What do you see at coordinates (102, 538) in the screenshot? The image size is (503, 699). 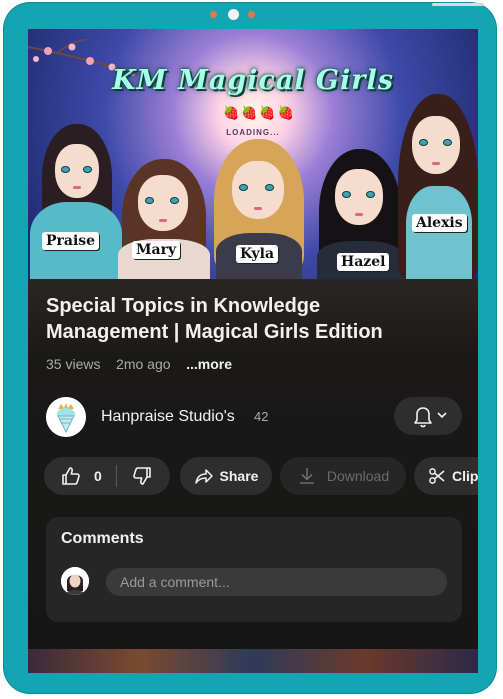 I see `comments-title: Comments` at bounding box center [102, 538].